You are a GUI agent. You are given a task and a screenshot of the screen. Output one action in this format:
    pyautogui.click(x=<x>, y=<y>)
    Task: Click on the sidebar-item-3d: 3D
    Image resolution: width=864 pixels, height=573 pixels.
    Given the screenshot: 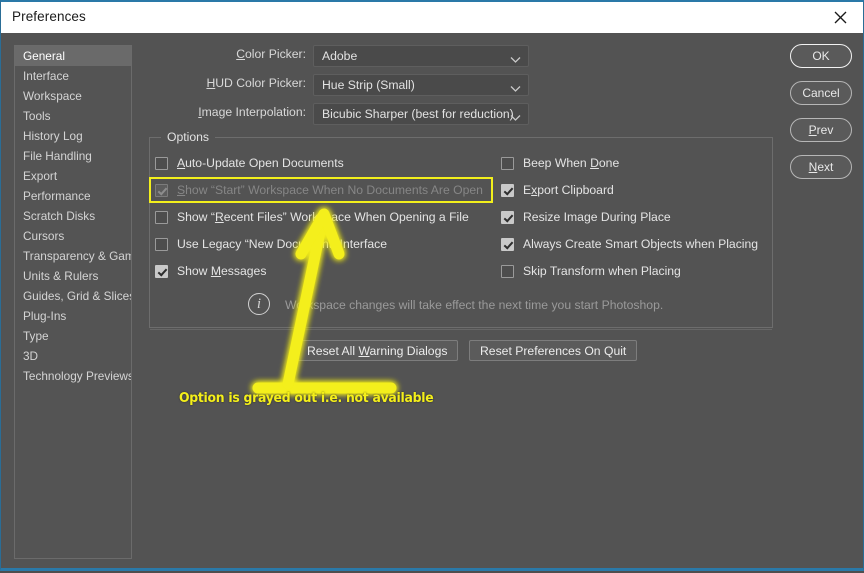 What is the action you would take?
    pyautogui.click(x=73, y=356)
    